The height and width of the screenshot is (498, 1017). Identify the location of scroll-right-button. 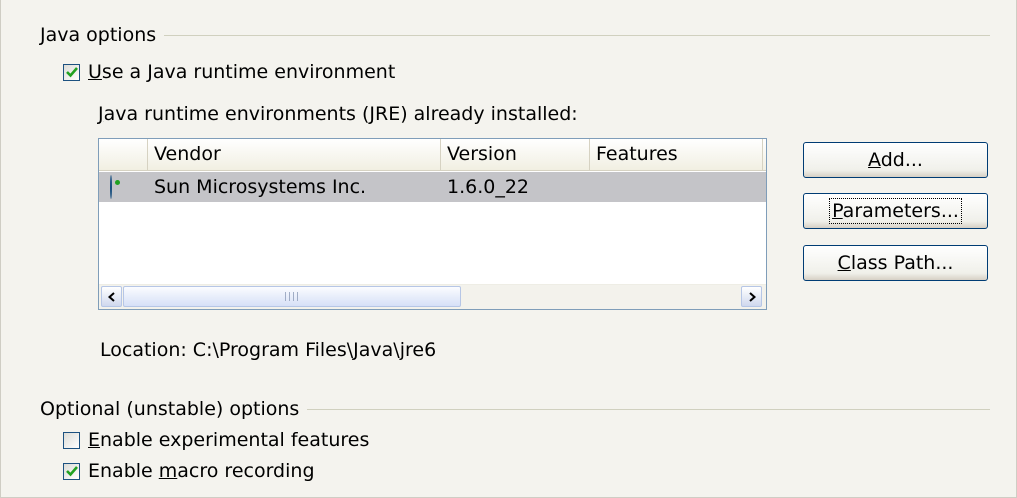
(751, 296).